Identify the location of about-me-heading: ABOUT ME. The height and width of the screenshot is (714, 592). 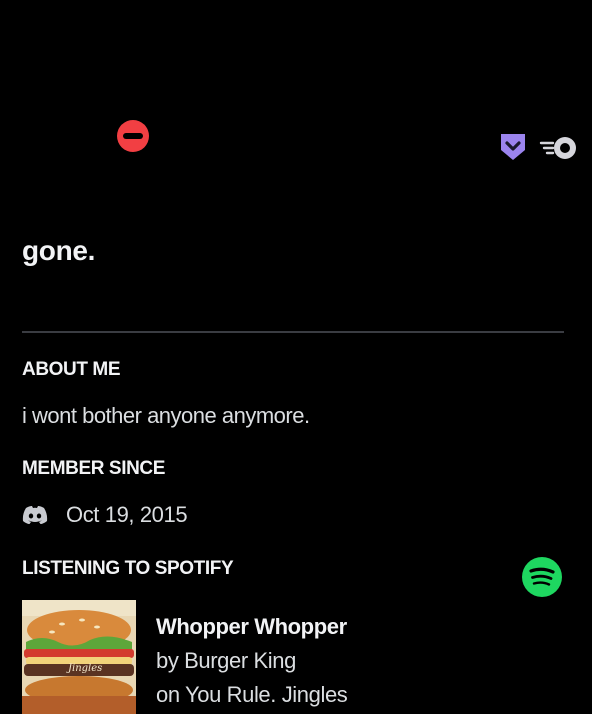
(71, 369).